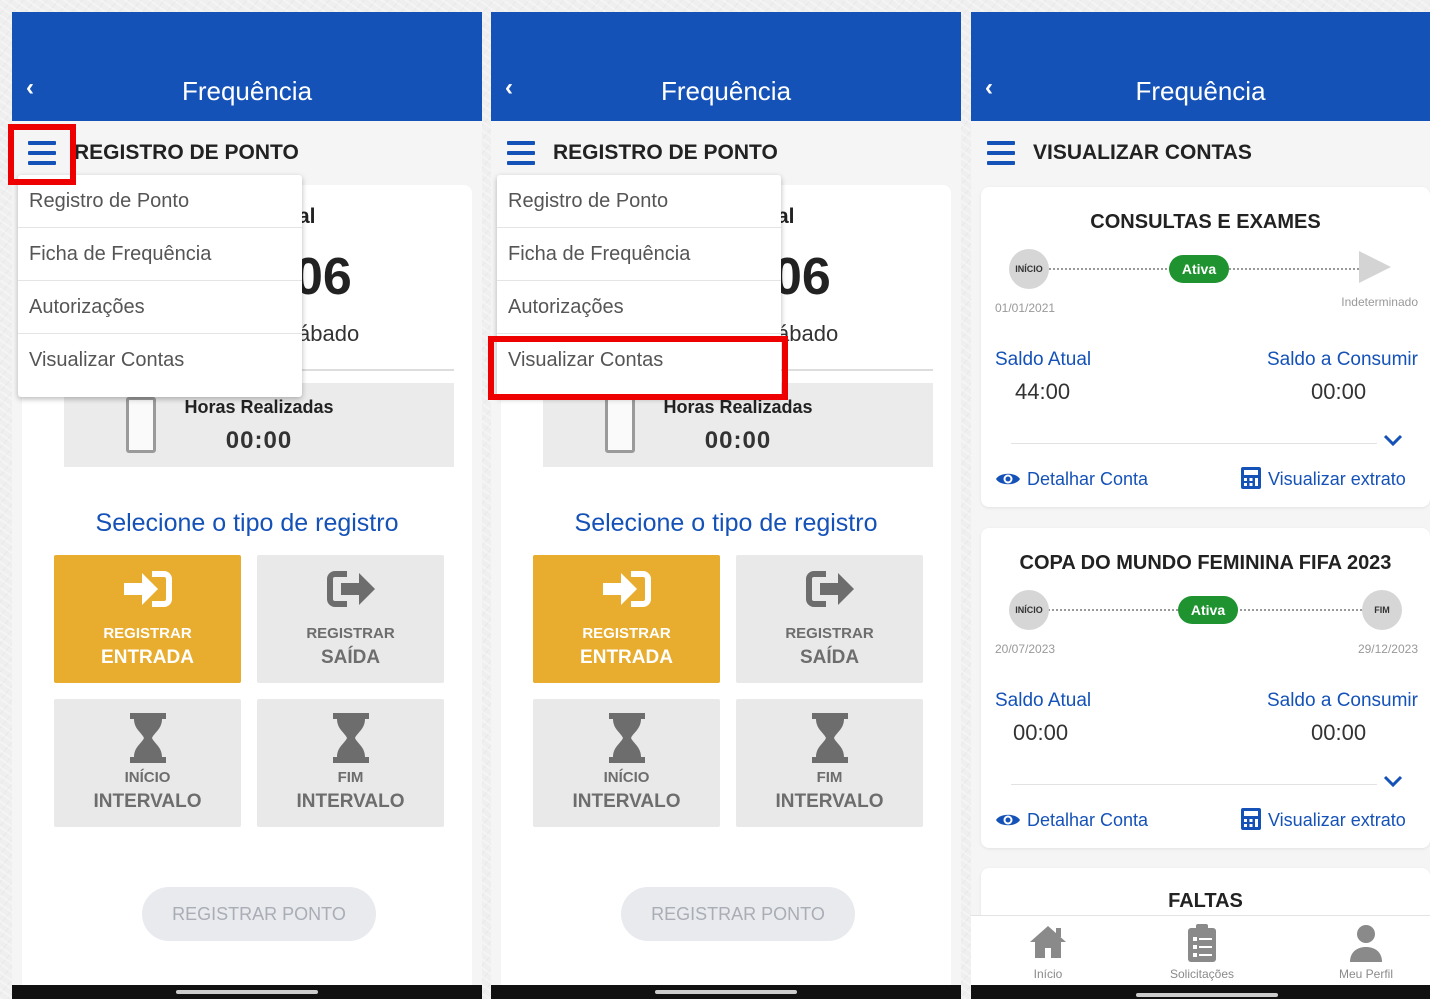 Image resolution: width=1430 pixels, height=999 pixels. I want to click on nav-meu-perfil: Meu Perfil, so click(1366, 951).